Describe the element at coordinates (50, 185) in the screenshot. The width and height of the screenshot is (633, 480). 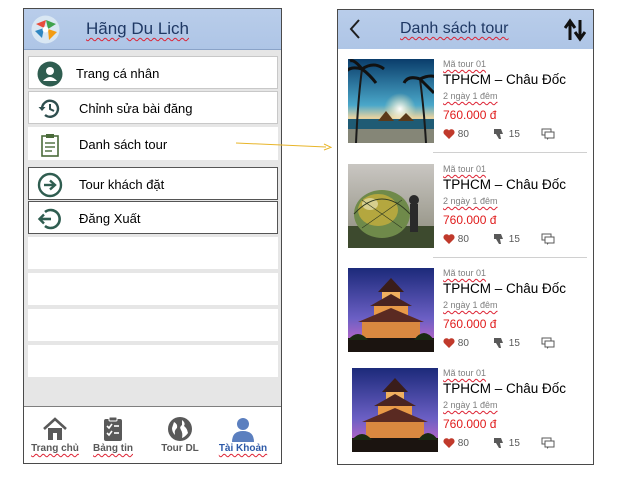
I see `arrow-right-circle-icon` at that location.